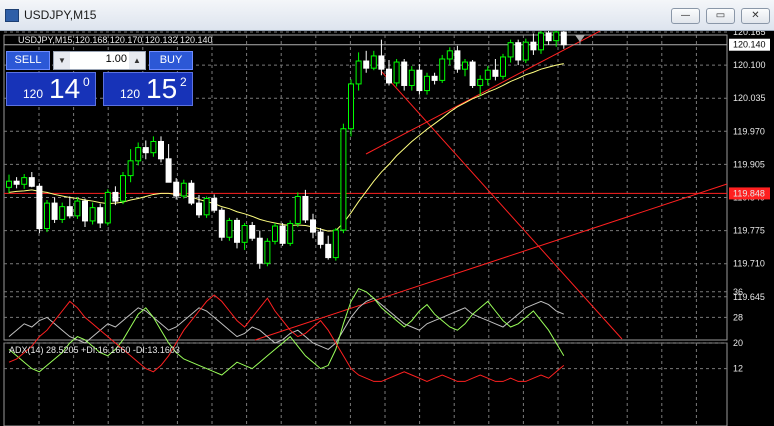  I want to click on sell-price-box: 120 14 0, so click(51, 89).